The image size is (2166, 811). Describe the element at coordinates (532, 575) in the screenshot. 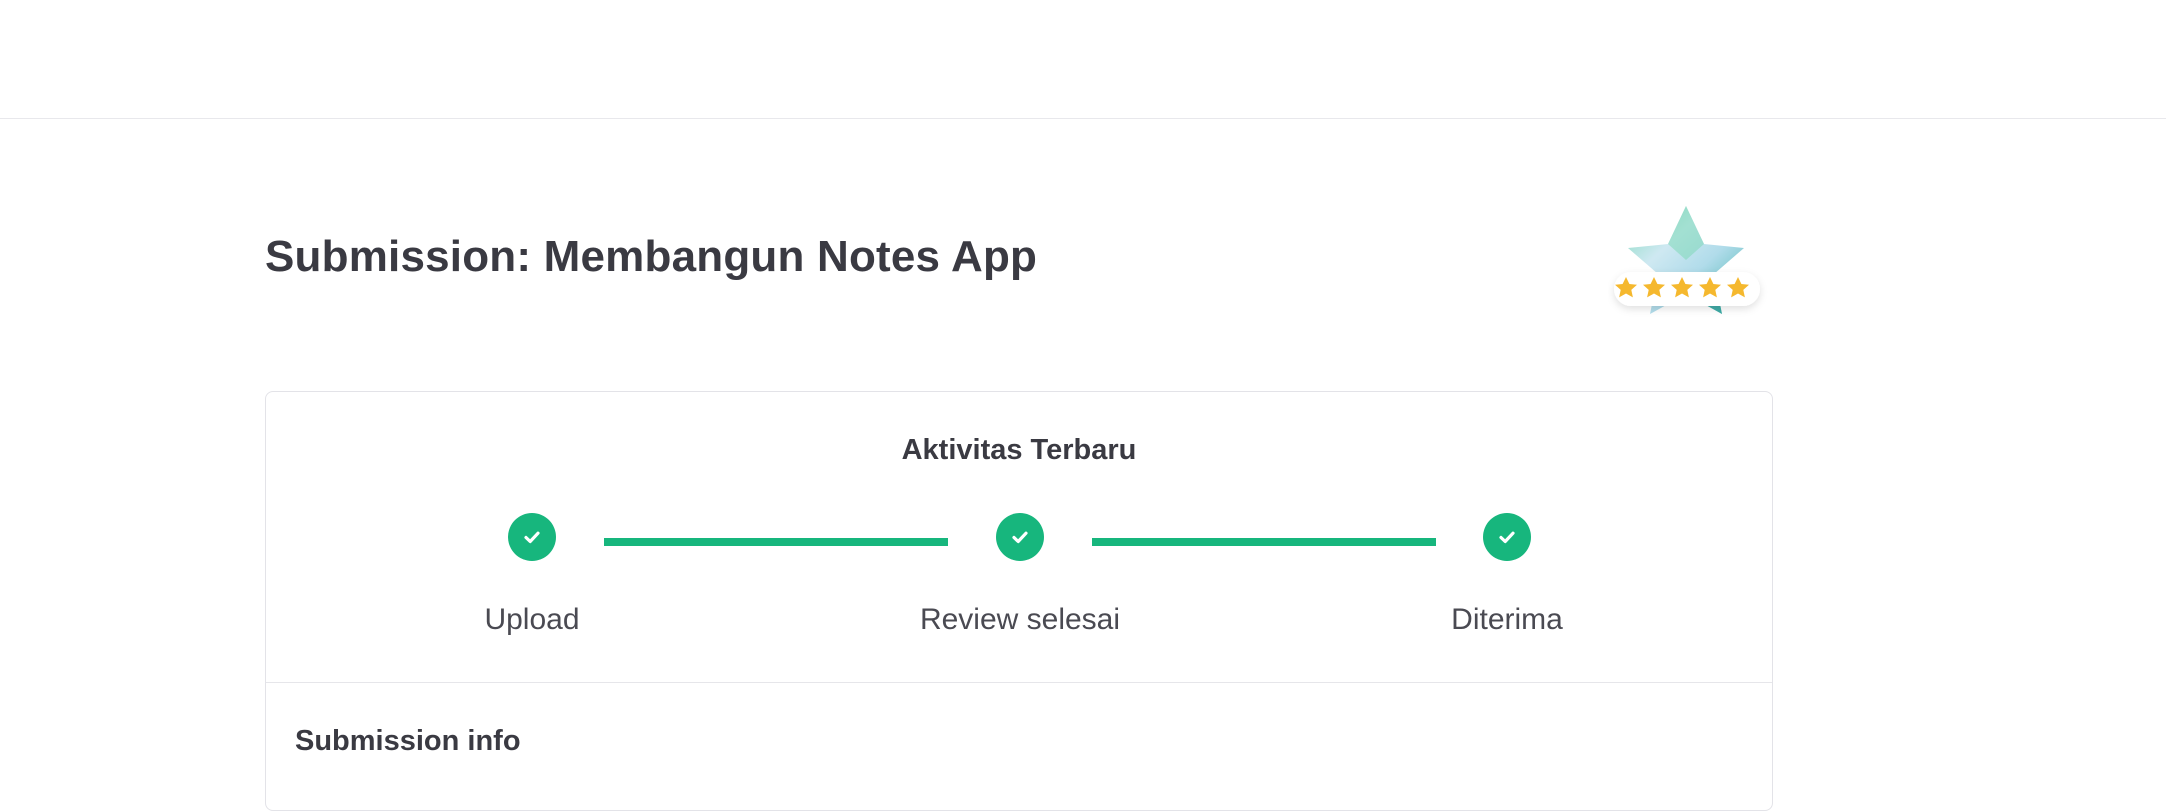

I see `step-upload: Upload` at that location.